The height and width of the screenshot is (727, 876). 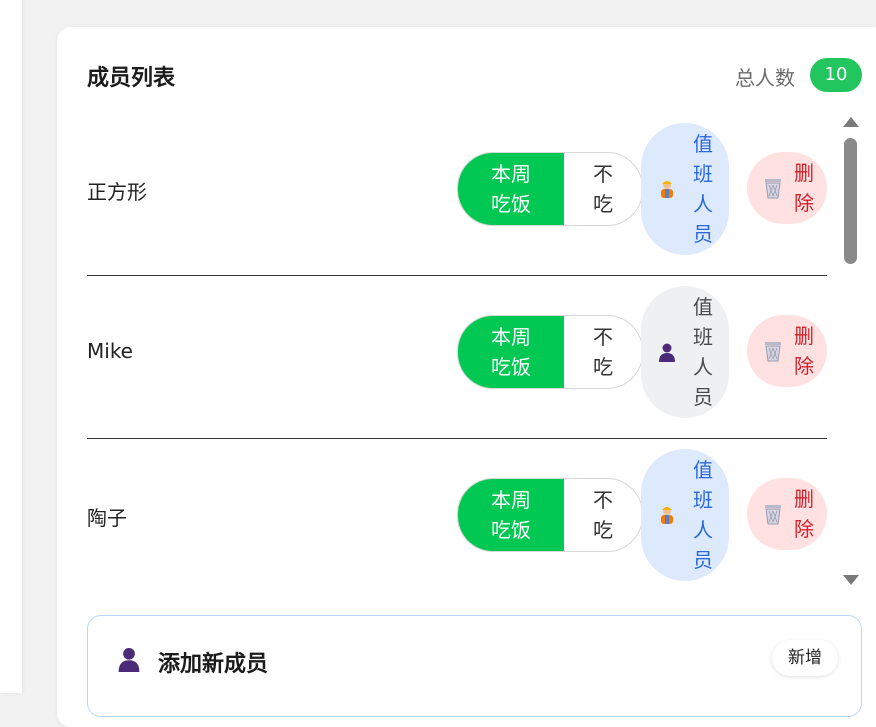 I want to click on scrollbar-thumb, so click(x=850, y=201).